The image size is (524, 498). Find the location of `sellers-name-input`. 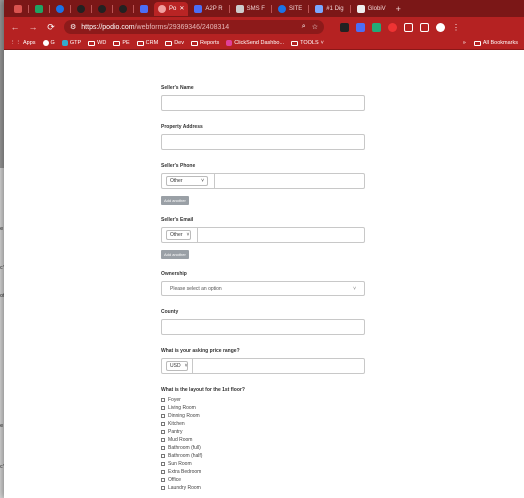

sellers-name-input is located at coordinates (263, 103).